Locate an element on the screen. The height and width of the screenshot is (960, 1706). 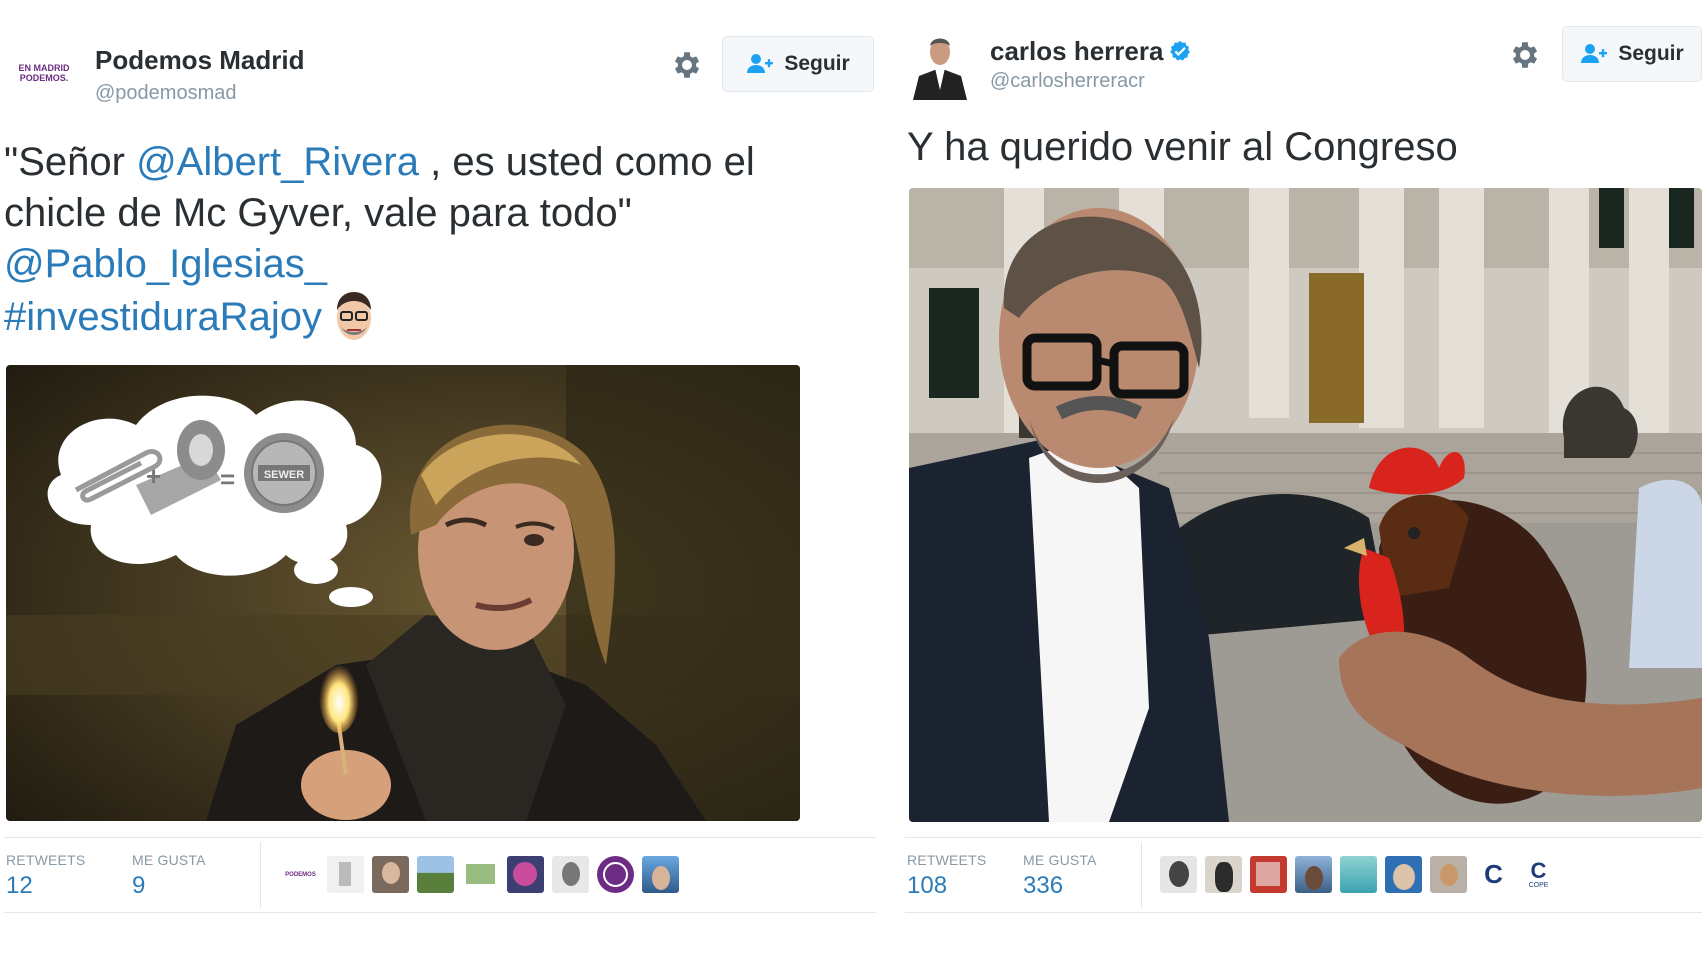
likers-avatars: PODEMOS is located at coordinates (480, 874).